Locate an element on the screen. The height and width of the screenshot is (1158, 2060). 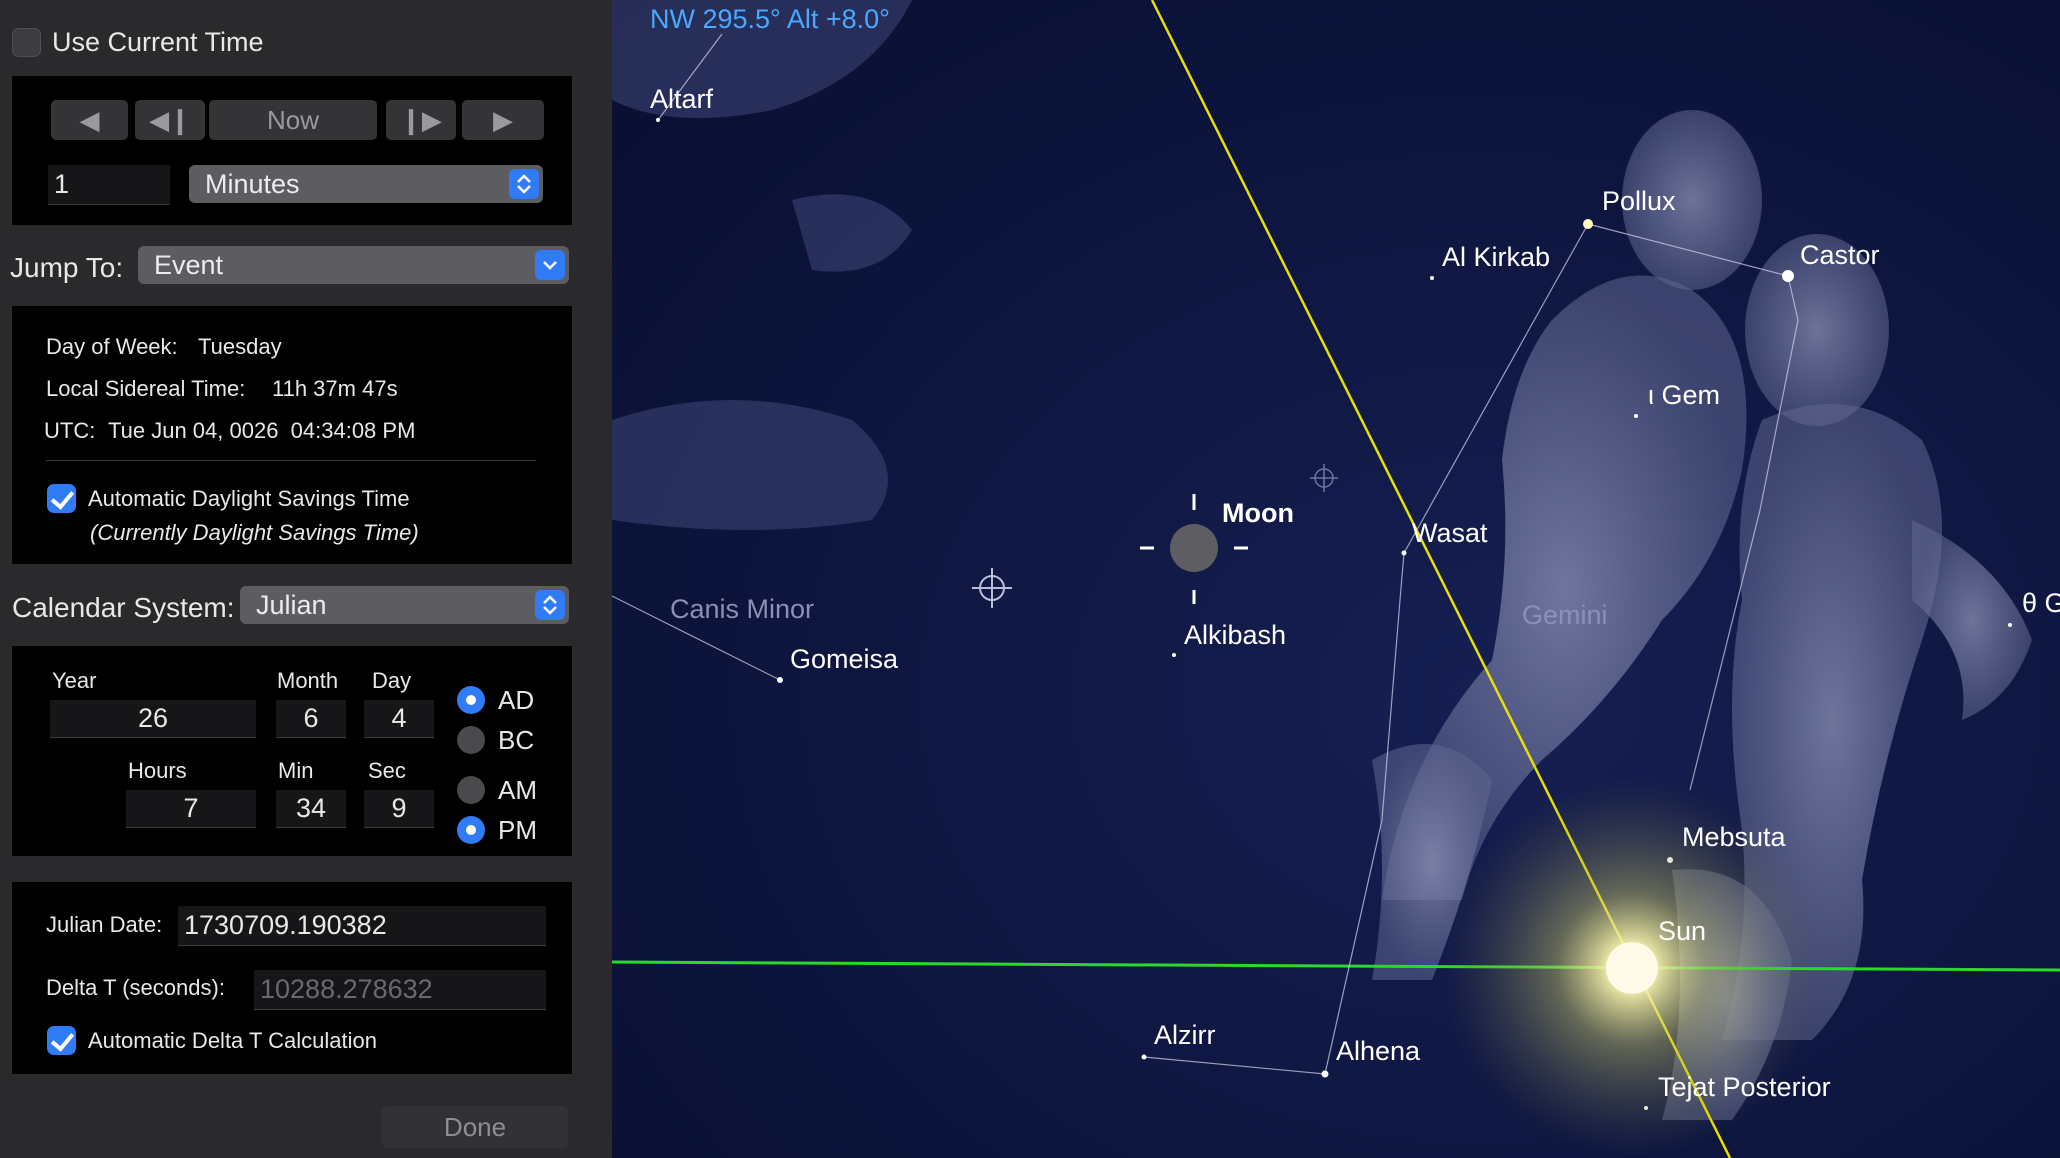
hours-input: 7 is located at coordinates (191, 809).